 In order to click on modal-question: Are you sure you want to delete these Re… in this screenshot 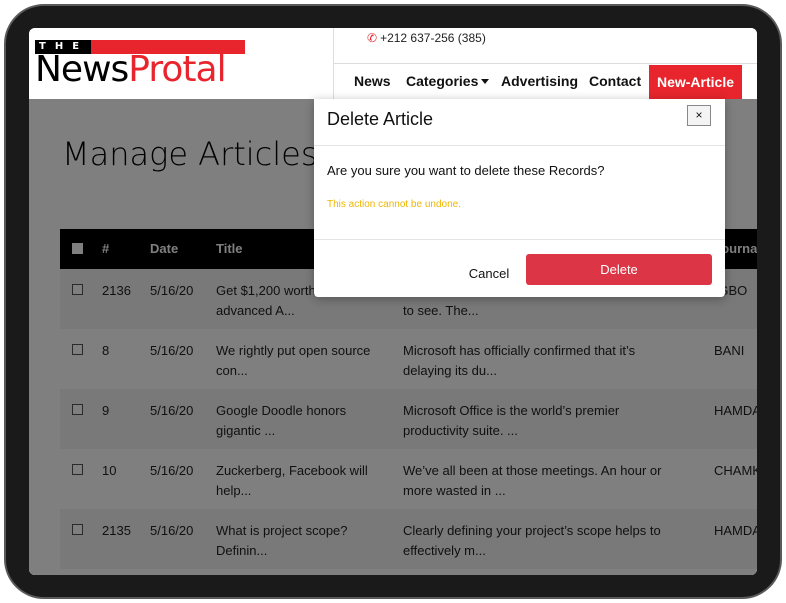, I will do `click(466, 170)`.